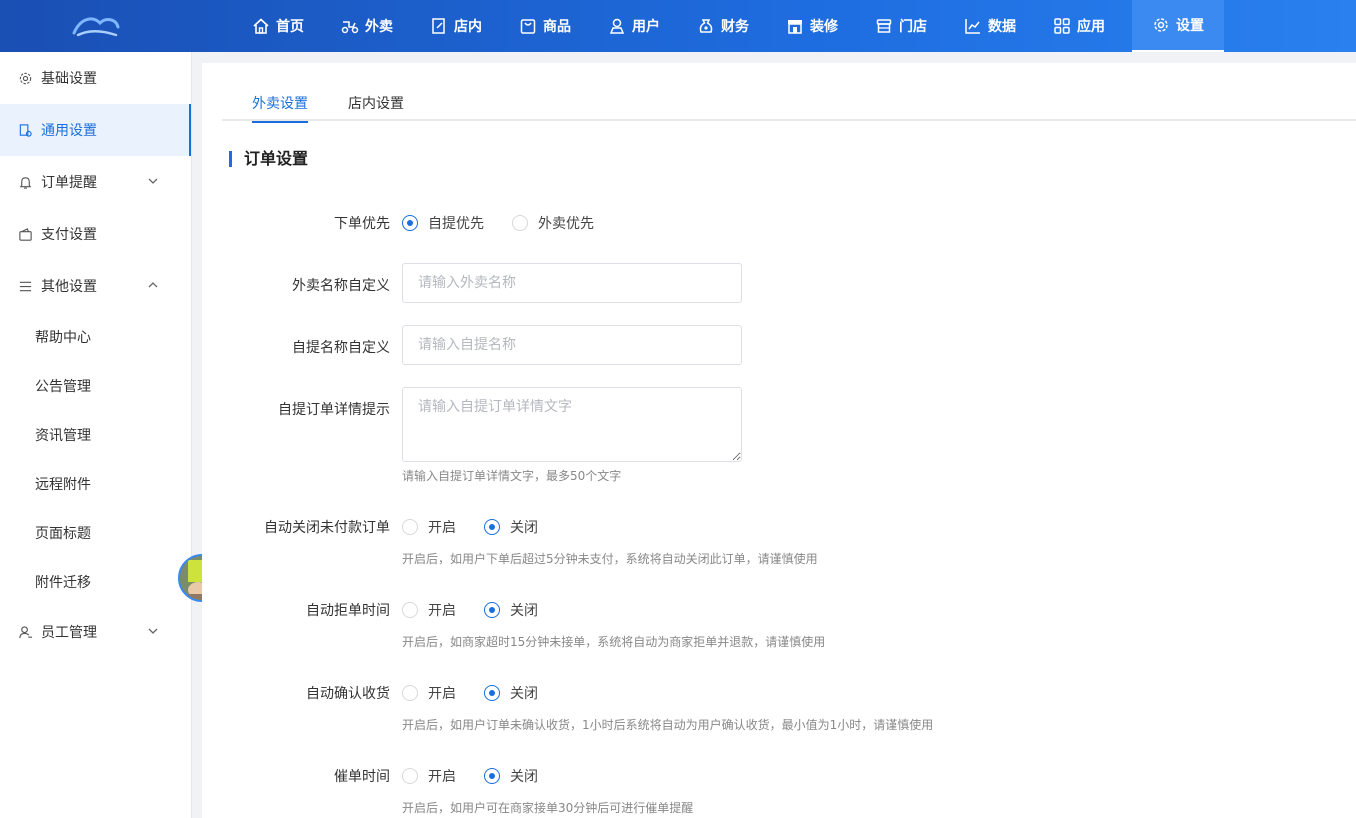  What do you see at coordinates (95, 434) in the screenshot?
I see `sidebar-subitem-news: 资讯管理` at bounding box center [95, 434].